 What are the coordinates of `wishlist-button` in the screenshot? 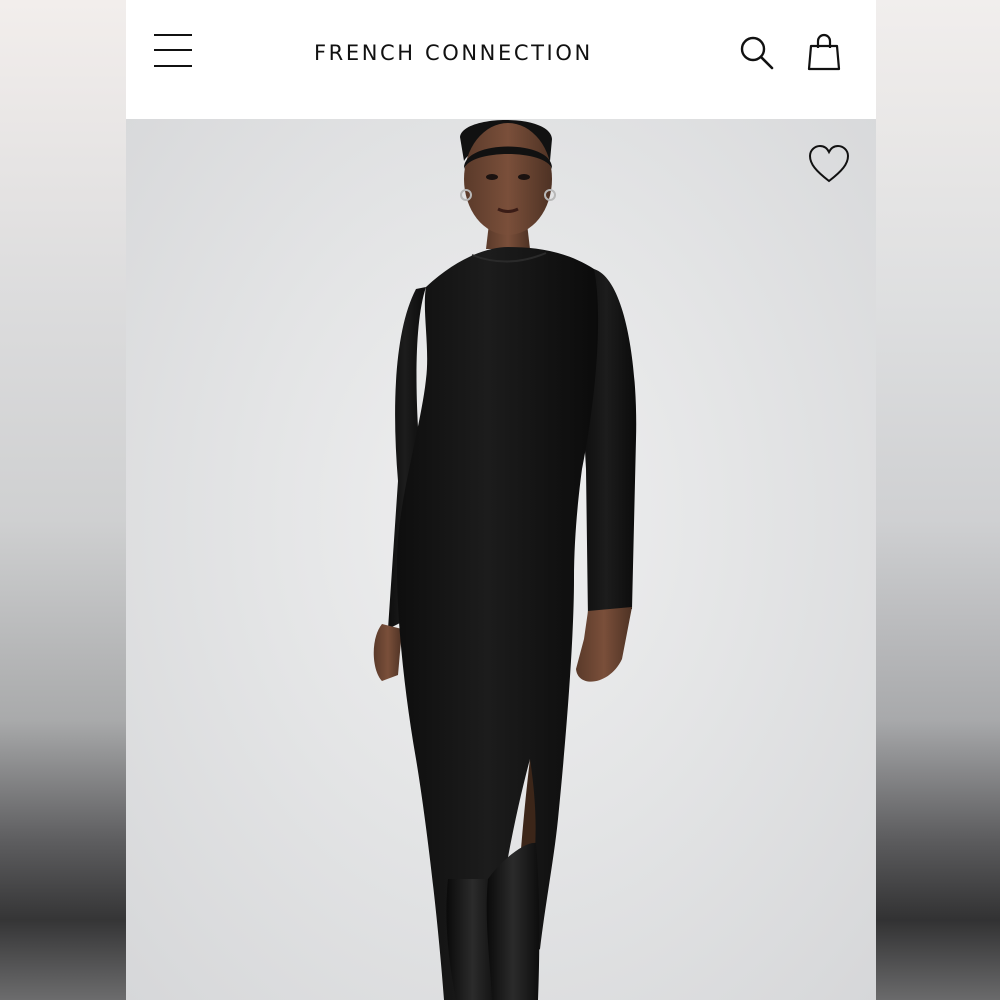 It's located at (829, 165).